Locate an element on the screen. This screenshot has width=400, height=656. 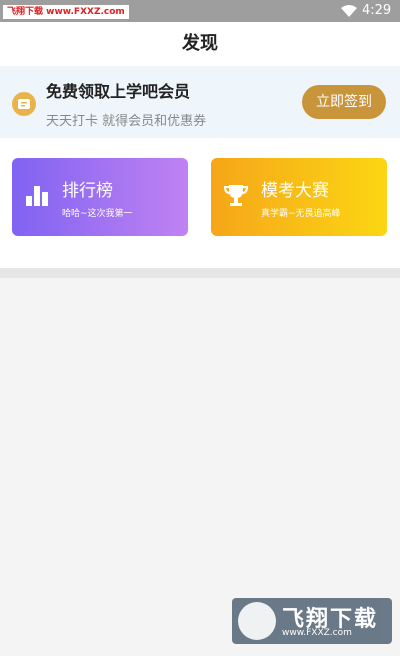
ranking-title: 排行榜 is located at coordinates (87, 191).